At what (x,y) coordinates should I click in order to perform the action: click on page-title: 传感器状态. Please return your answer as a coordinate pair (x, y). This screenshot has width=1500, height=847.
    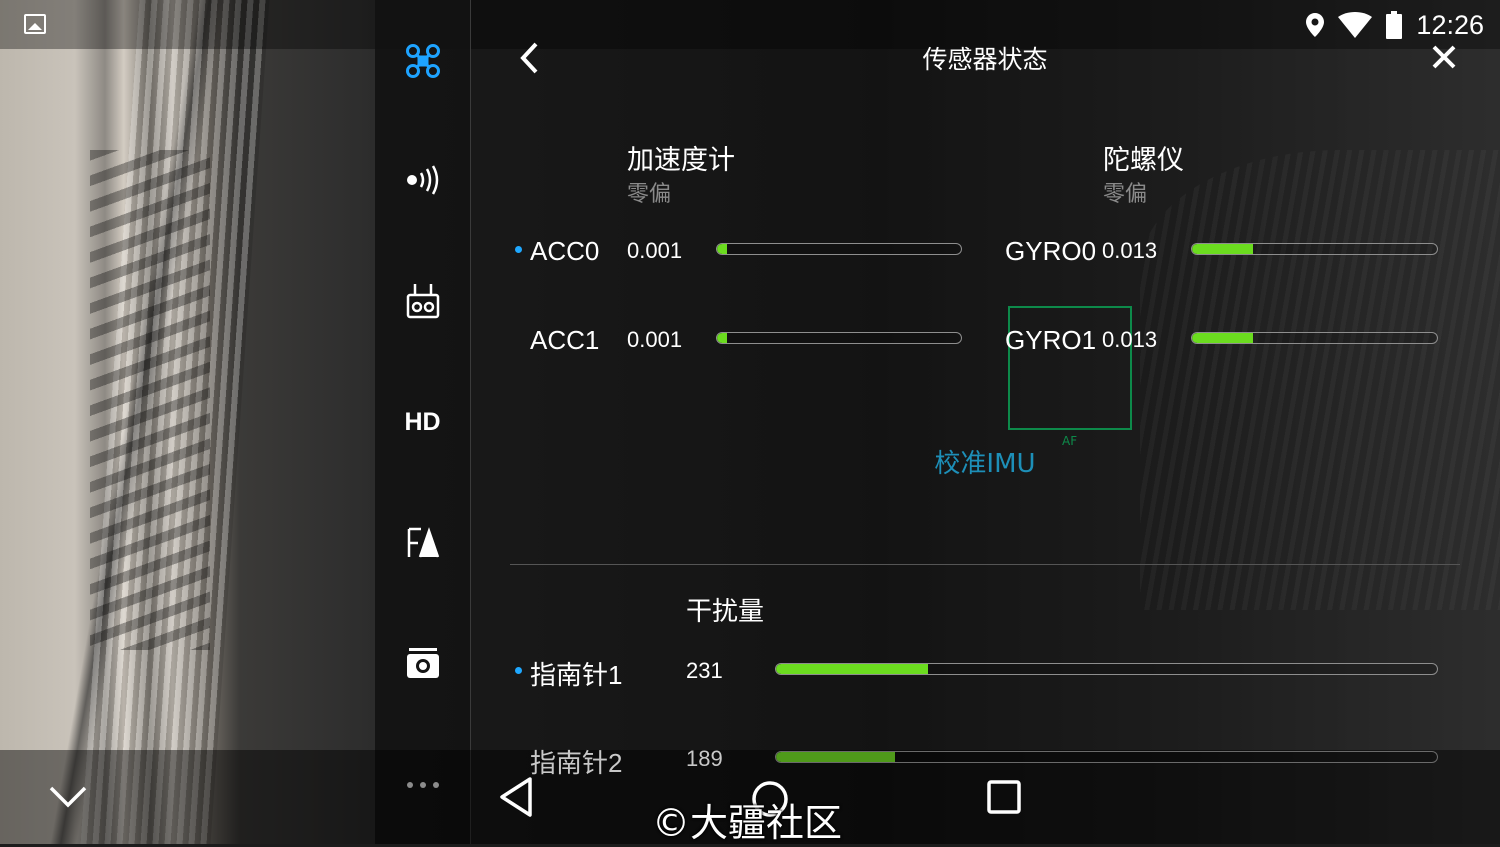
    Looking at the image, I should click on (985, 59).